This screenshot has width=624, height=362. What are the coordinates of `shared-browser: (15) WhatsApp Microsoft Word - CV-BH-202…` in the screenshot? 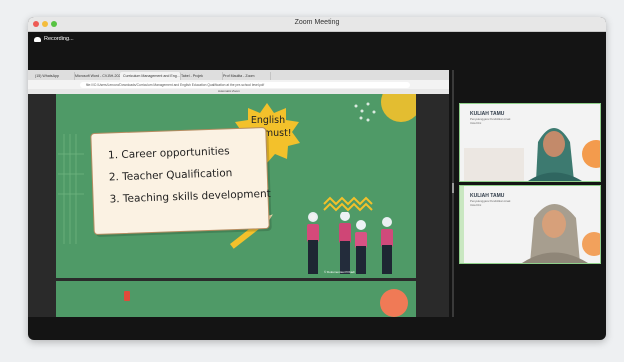 It's located at (238, 82).